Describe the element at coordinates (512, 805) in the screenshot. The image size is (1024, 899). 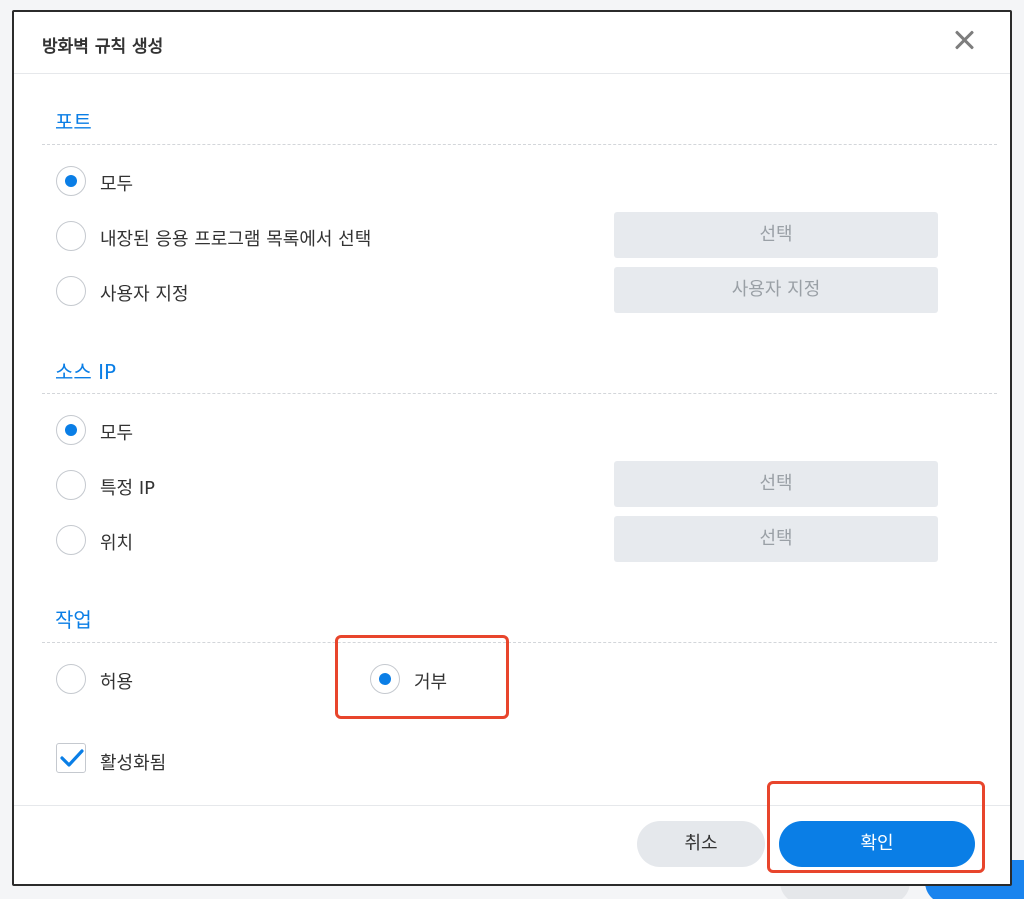
I see `footer-divider` at that location.